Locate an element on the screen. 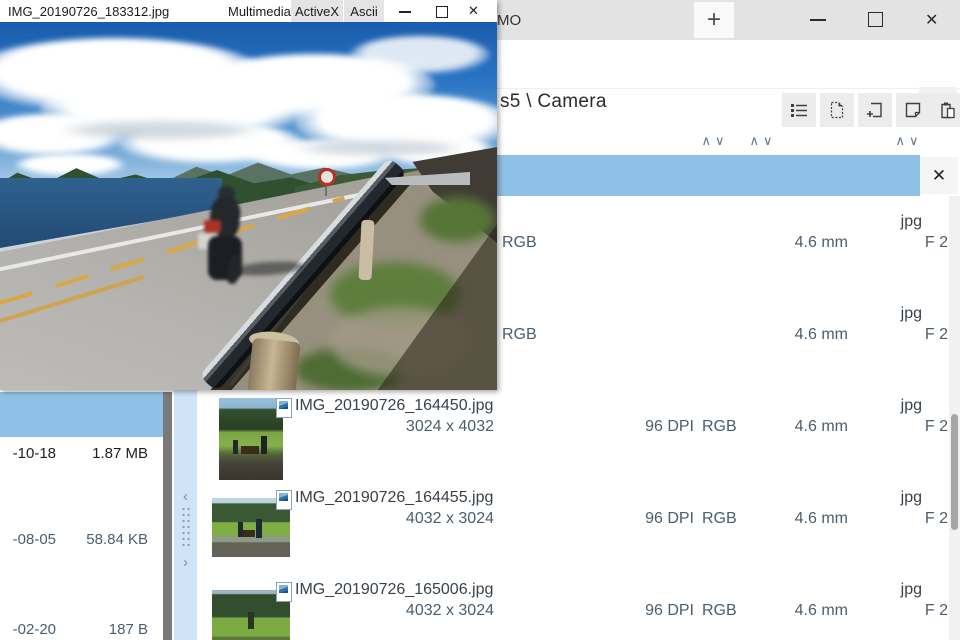  list-view-button is located at coordinates (799, 110).